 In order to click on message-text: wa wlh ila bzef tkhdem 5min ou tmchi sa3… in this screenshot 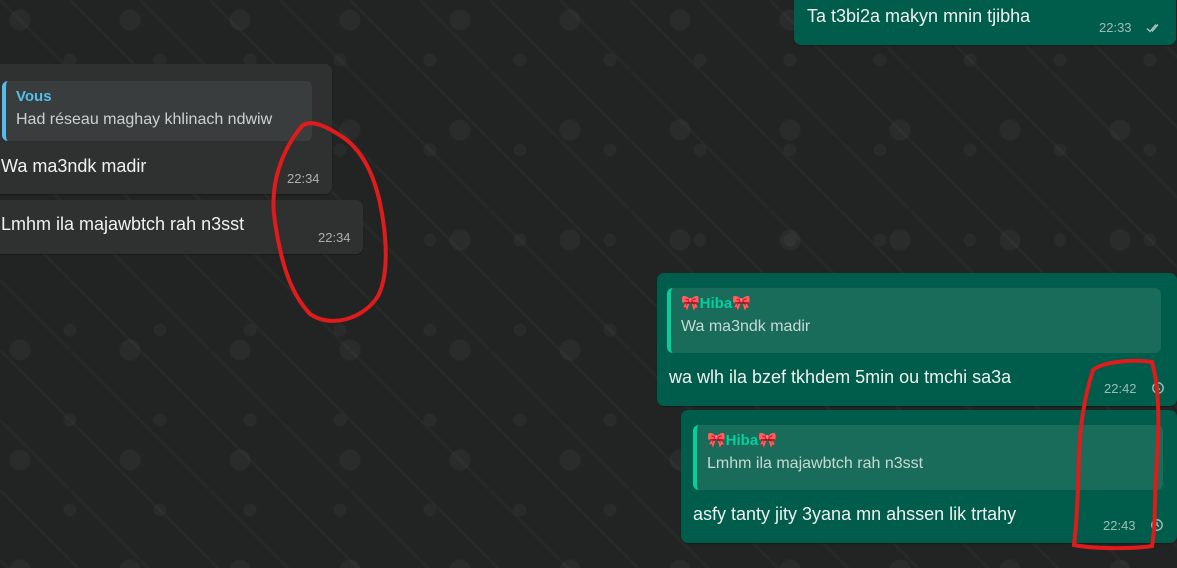, I will do `click(840, 377)`.